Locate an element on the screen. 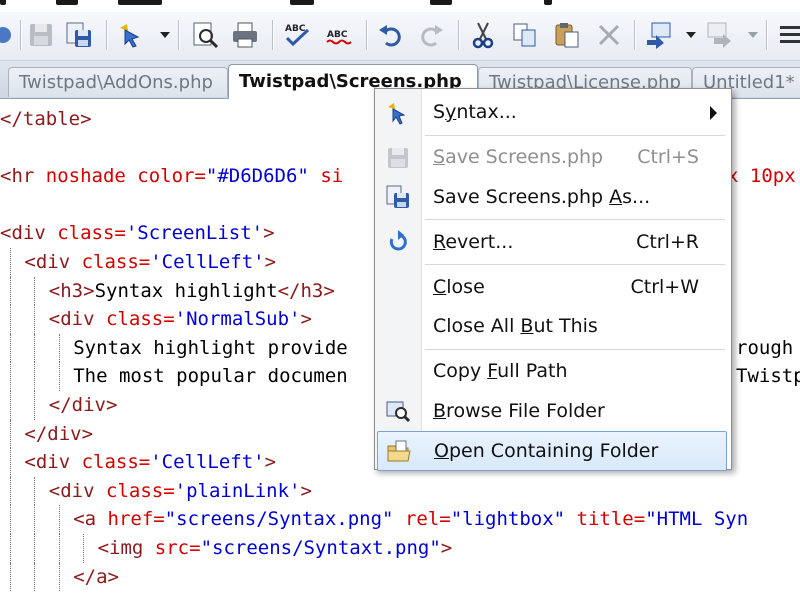 The height and width of the screenshot is (600, 800). menu-item-label: Open Containing Folder is located at coordinates (546, 451).